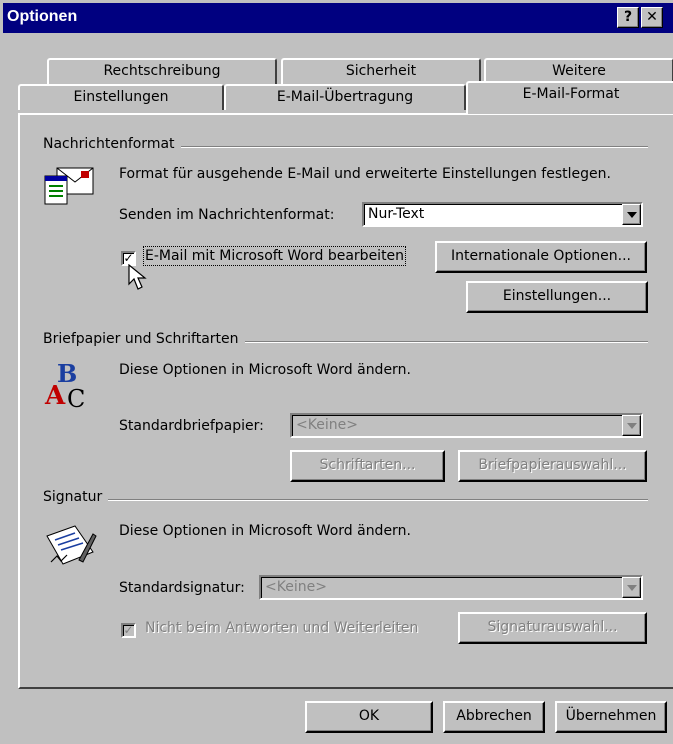 This screenshot has width=673, height=744. What do you see at coordinates (502, 214) in the screenshot?
I see `message-format-select: Nur-Text` at bounding box center [502, 214].